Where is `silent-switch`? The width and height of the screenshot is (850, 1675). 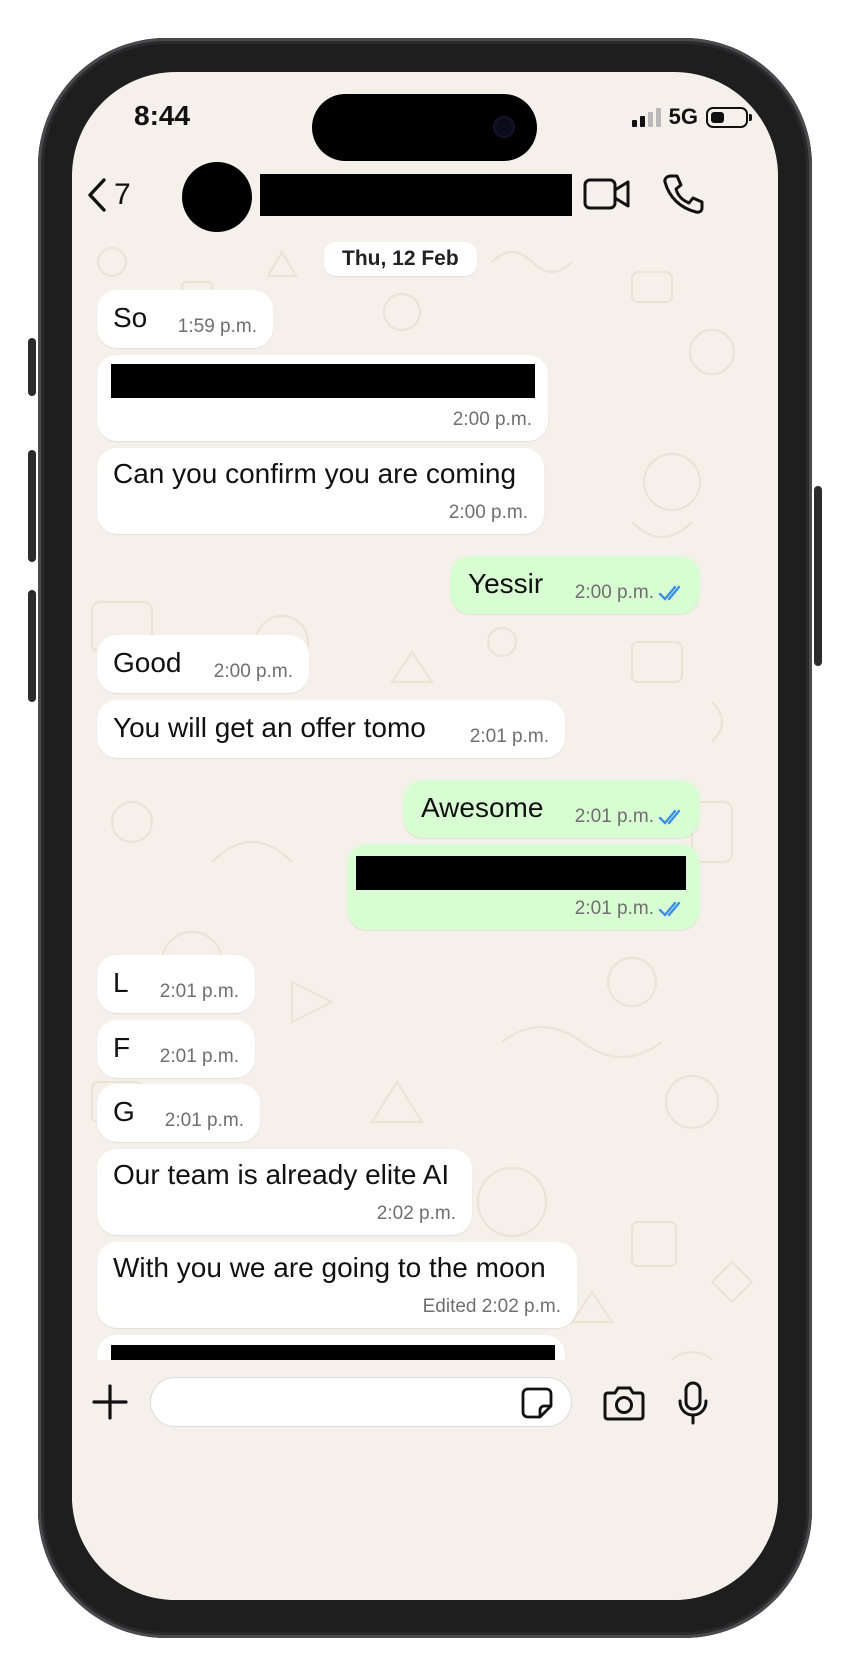 silent-switch is located at coordinates (32, 367).